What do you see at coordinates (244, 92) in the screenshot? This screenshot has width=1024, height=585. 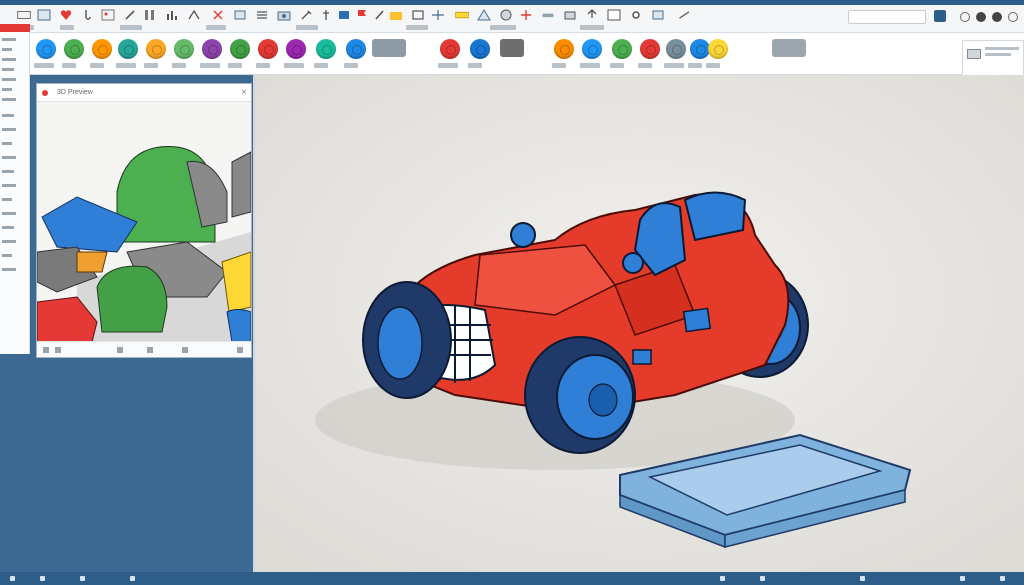 I see `close-icon: ×` at bounding box center [244, 92].